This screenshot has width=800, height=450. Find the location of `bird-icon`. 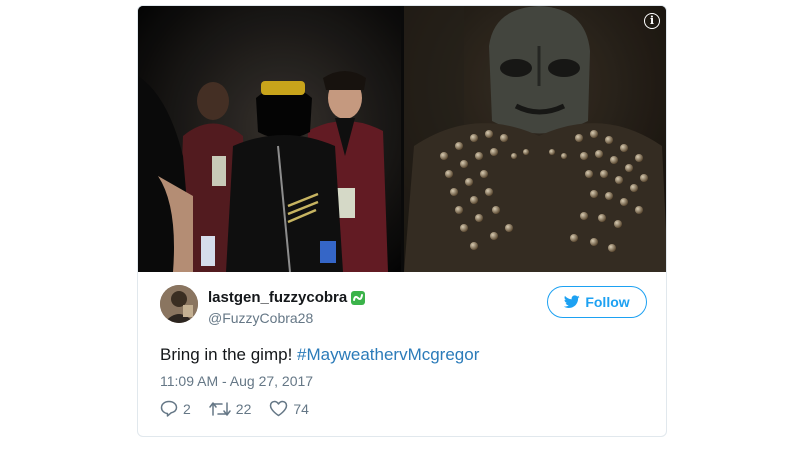

bird-icon is located at coordinates (572, 301).